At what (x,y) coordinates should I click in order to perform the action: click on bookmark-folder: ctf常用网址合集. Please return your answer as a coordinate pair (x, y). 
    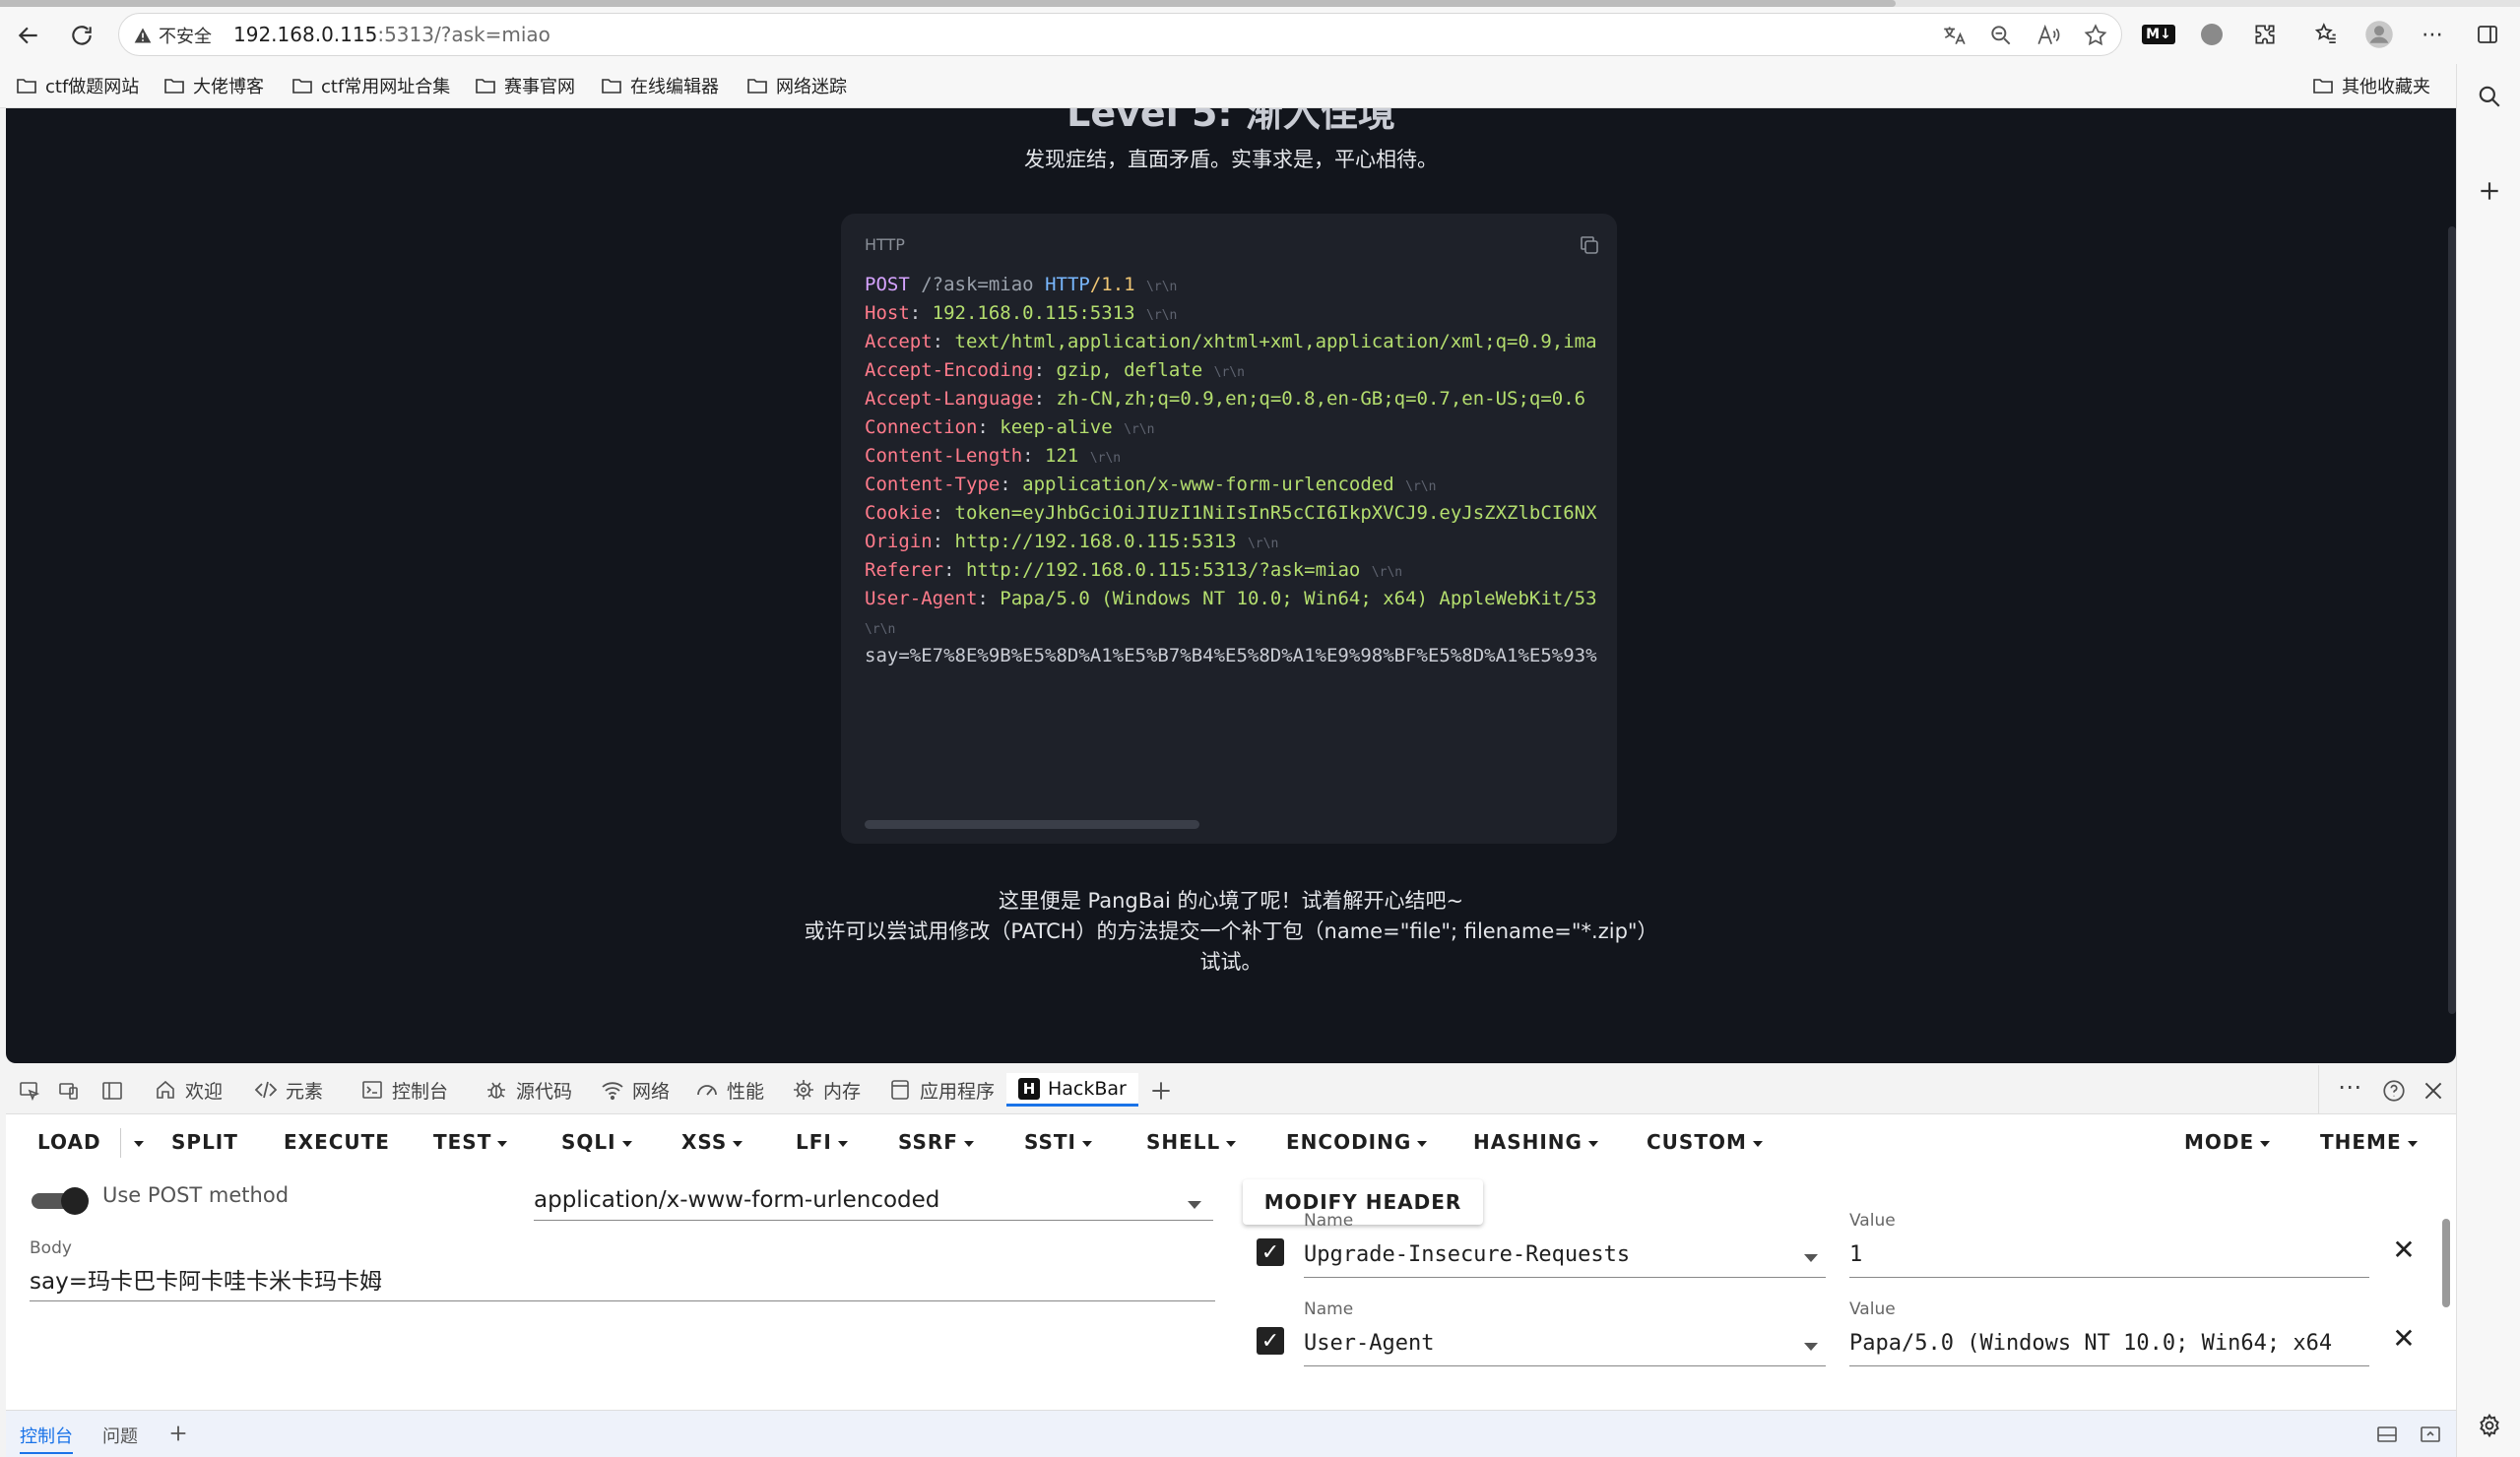
    Looking at the image, I should click on (370, 85).